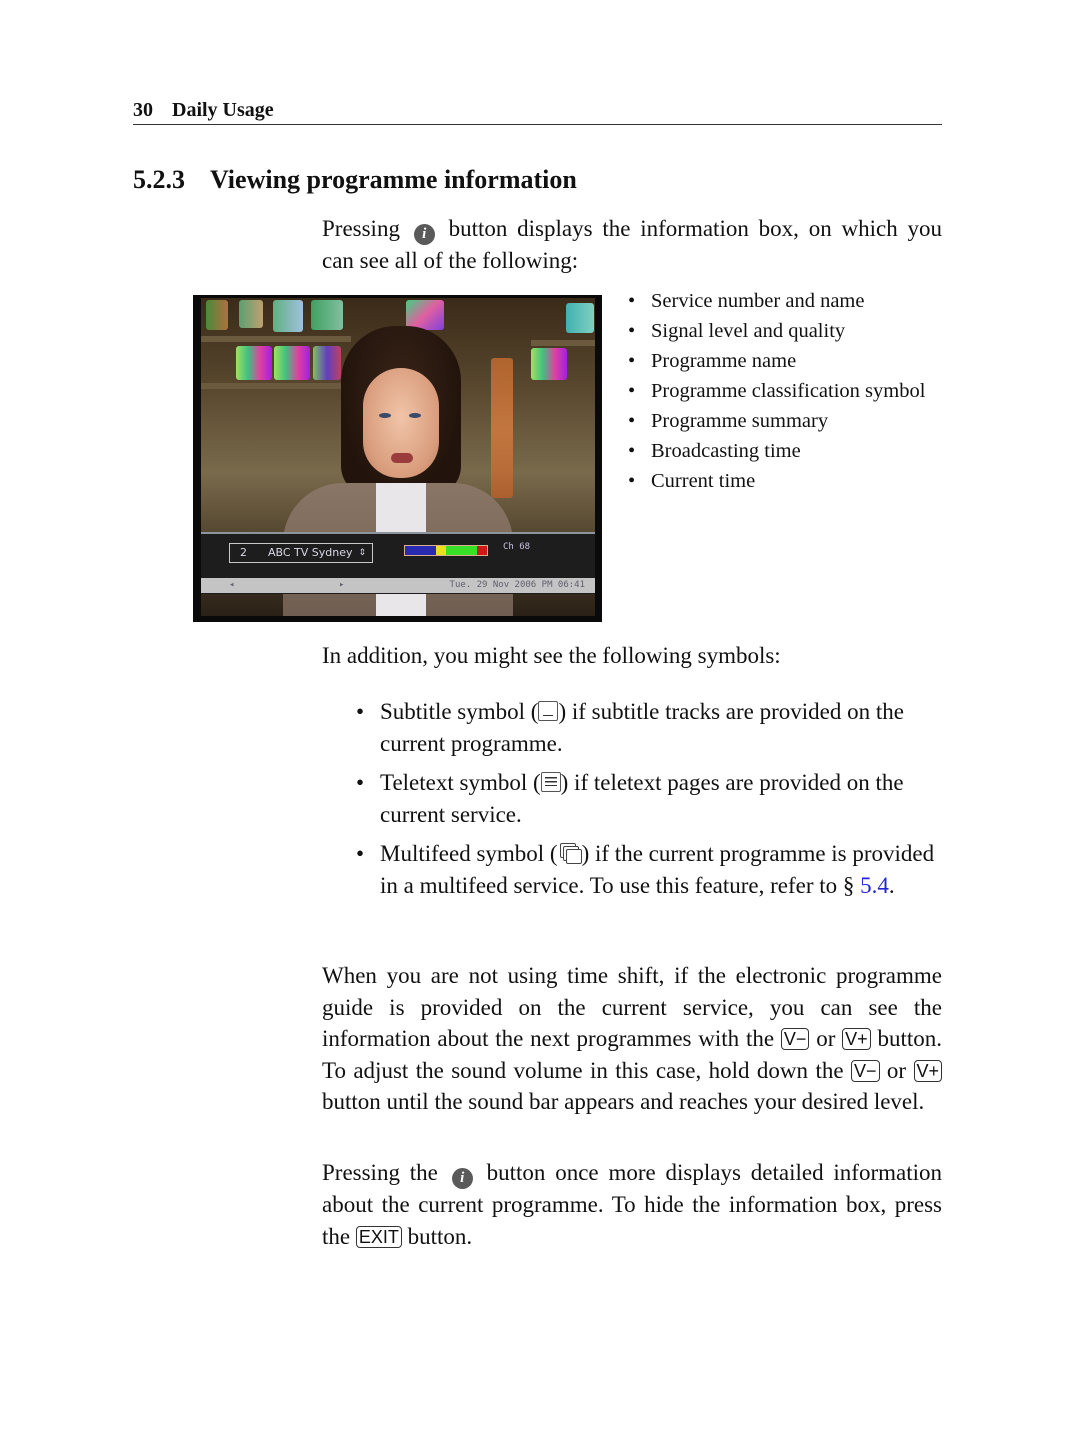  I want to click on teletext-icon, so click(550, 782).